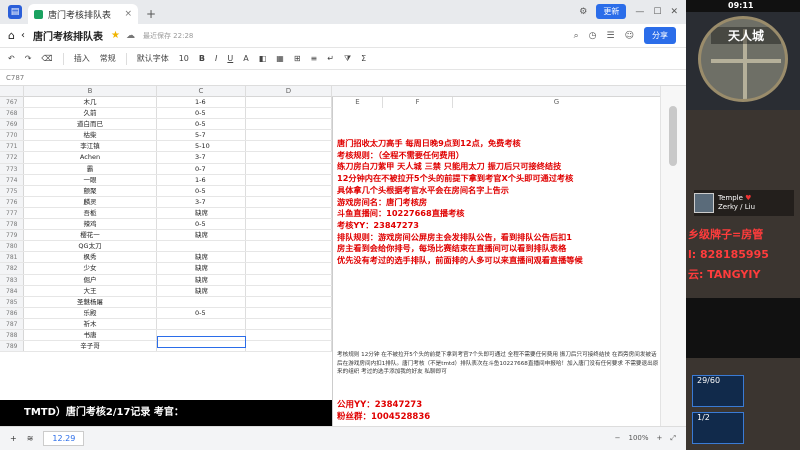 The height and width of the screenshot is (450, 800). Describe the element at coordinates (611, 36) in the screenshot. I see `comment-icon: ☰` at that location.